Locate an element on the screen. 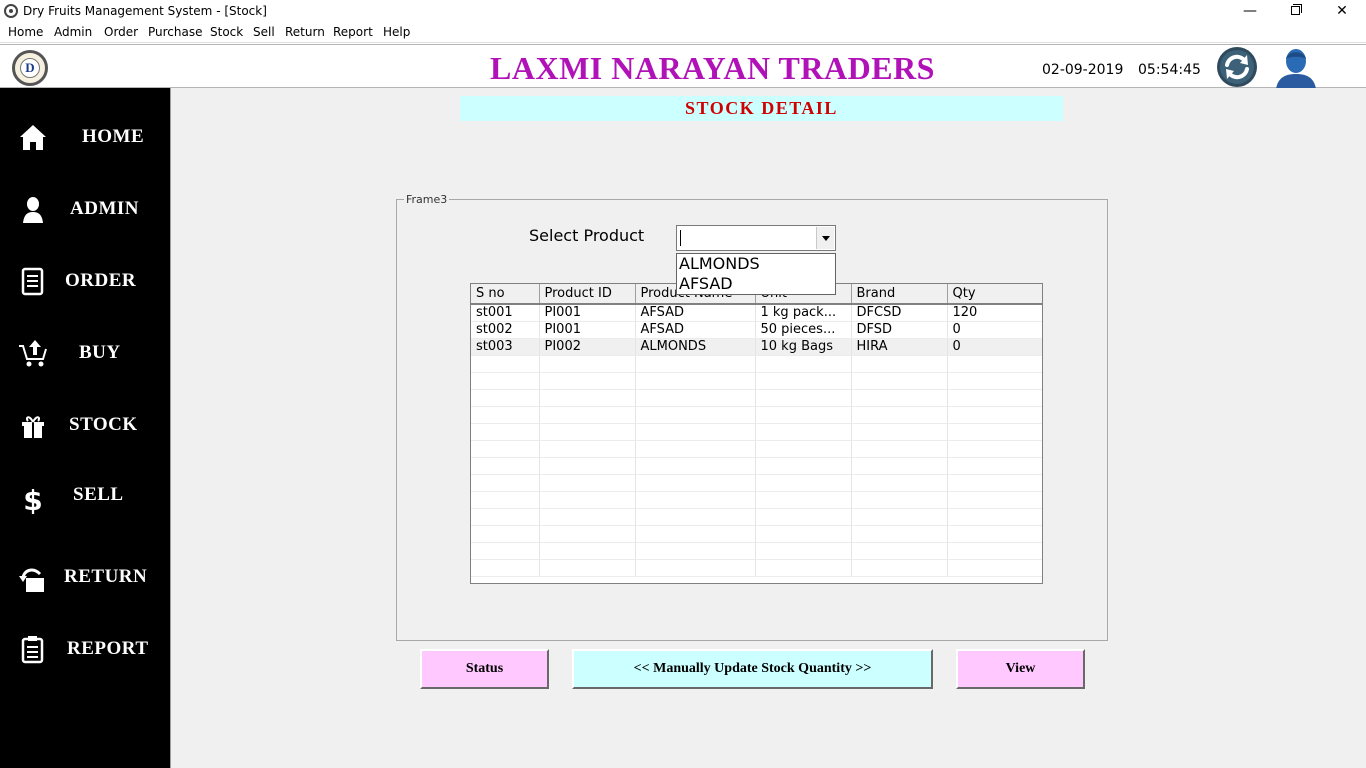 This screenshot has height=768, width=1366. header-date: 02-09-2019 is located at coordinates (1083, 70).